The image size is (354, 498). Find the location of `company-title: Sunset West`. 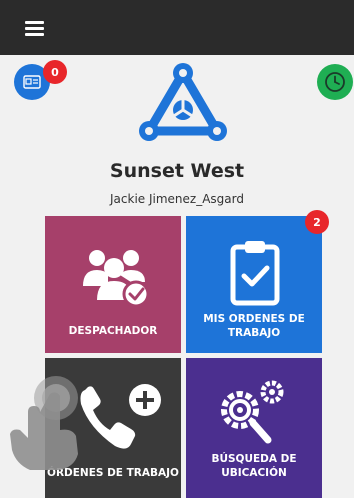

company-title: Sunset West is located at coordinates (177, 171).